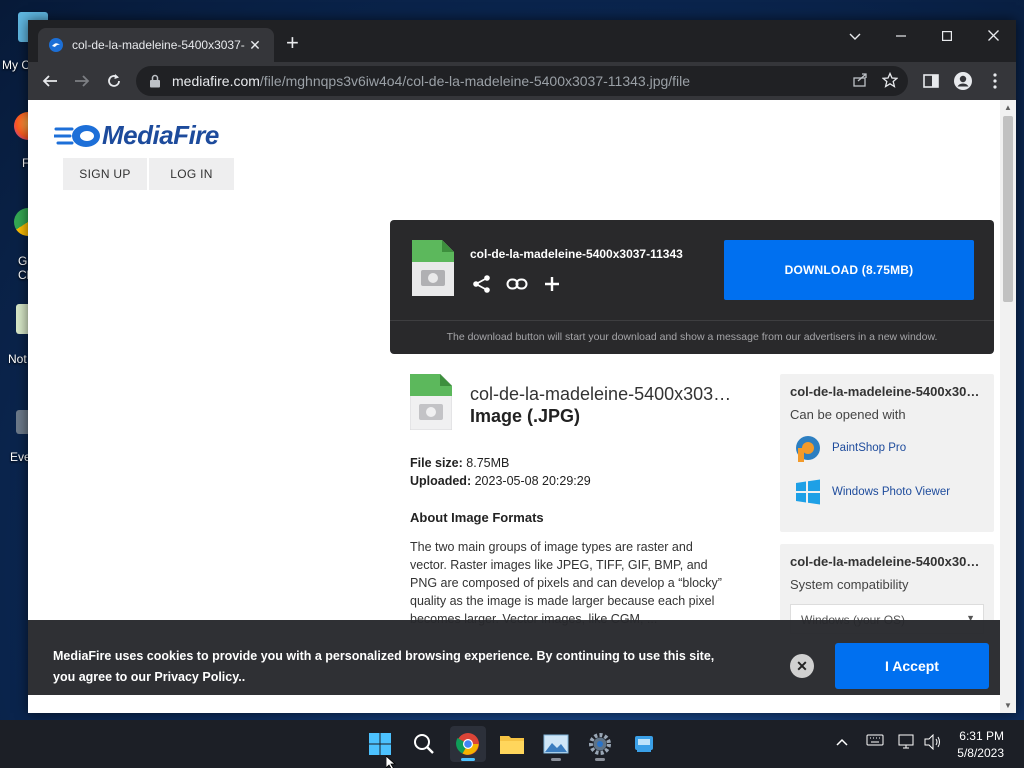  What do you see at coordinates (1008, 107) in the screenshot?
I see `scroll-up-icon: ▲` at bounding box center [1008, 107].